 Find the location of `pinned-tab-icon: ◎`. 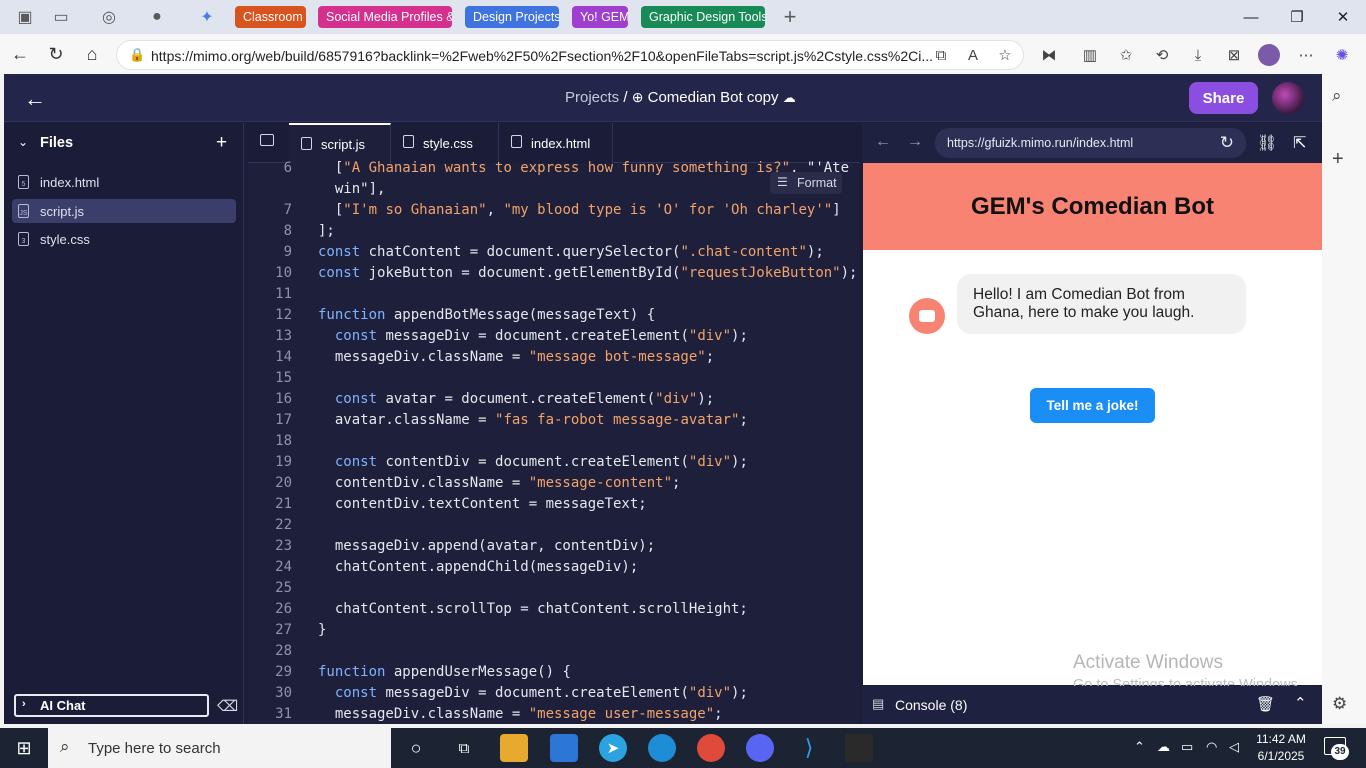

pinned-tab-icon: ◎ is located at coordinates (109, 17).